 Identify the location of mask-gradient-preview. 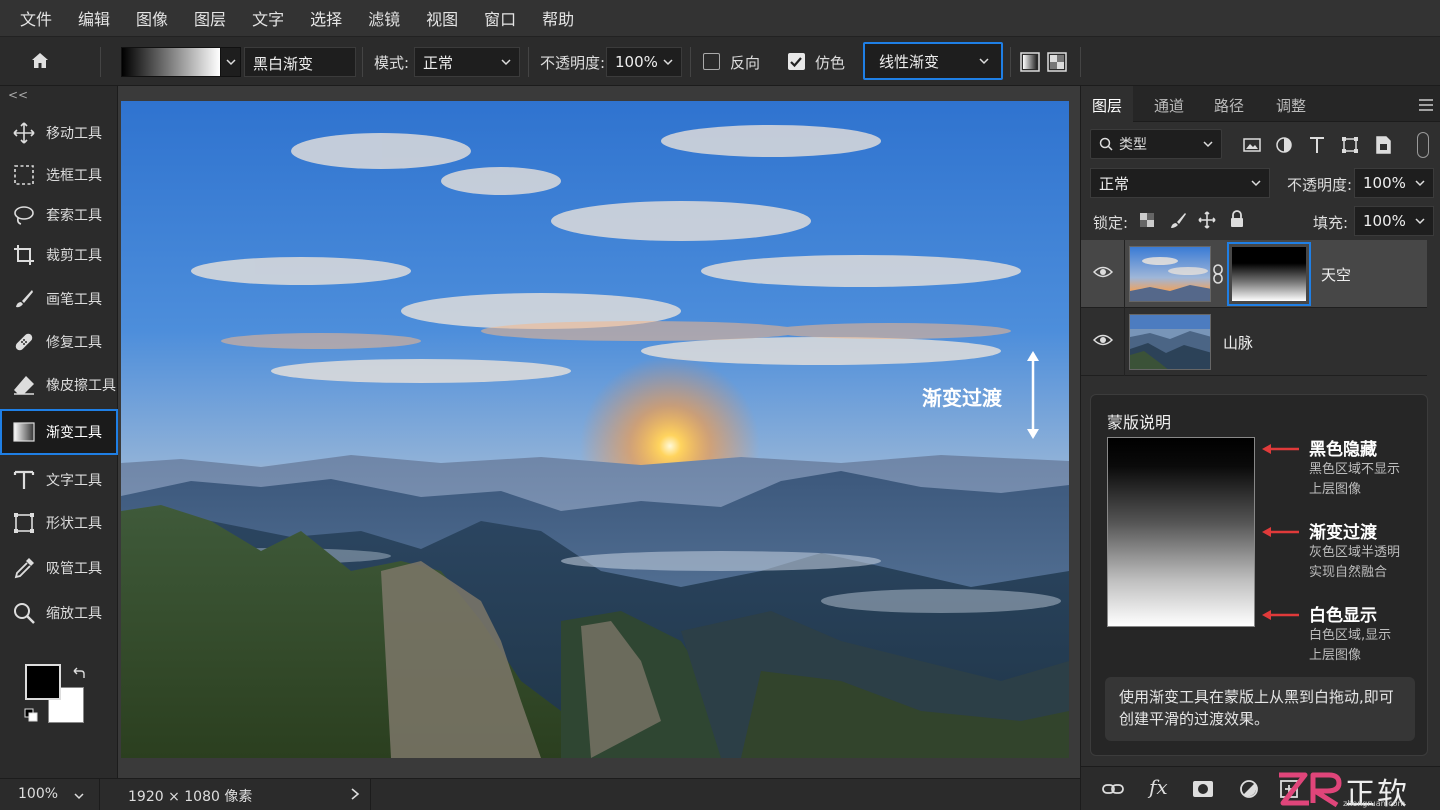
(1269, 274).